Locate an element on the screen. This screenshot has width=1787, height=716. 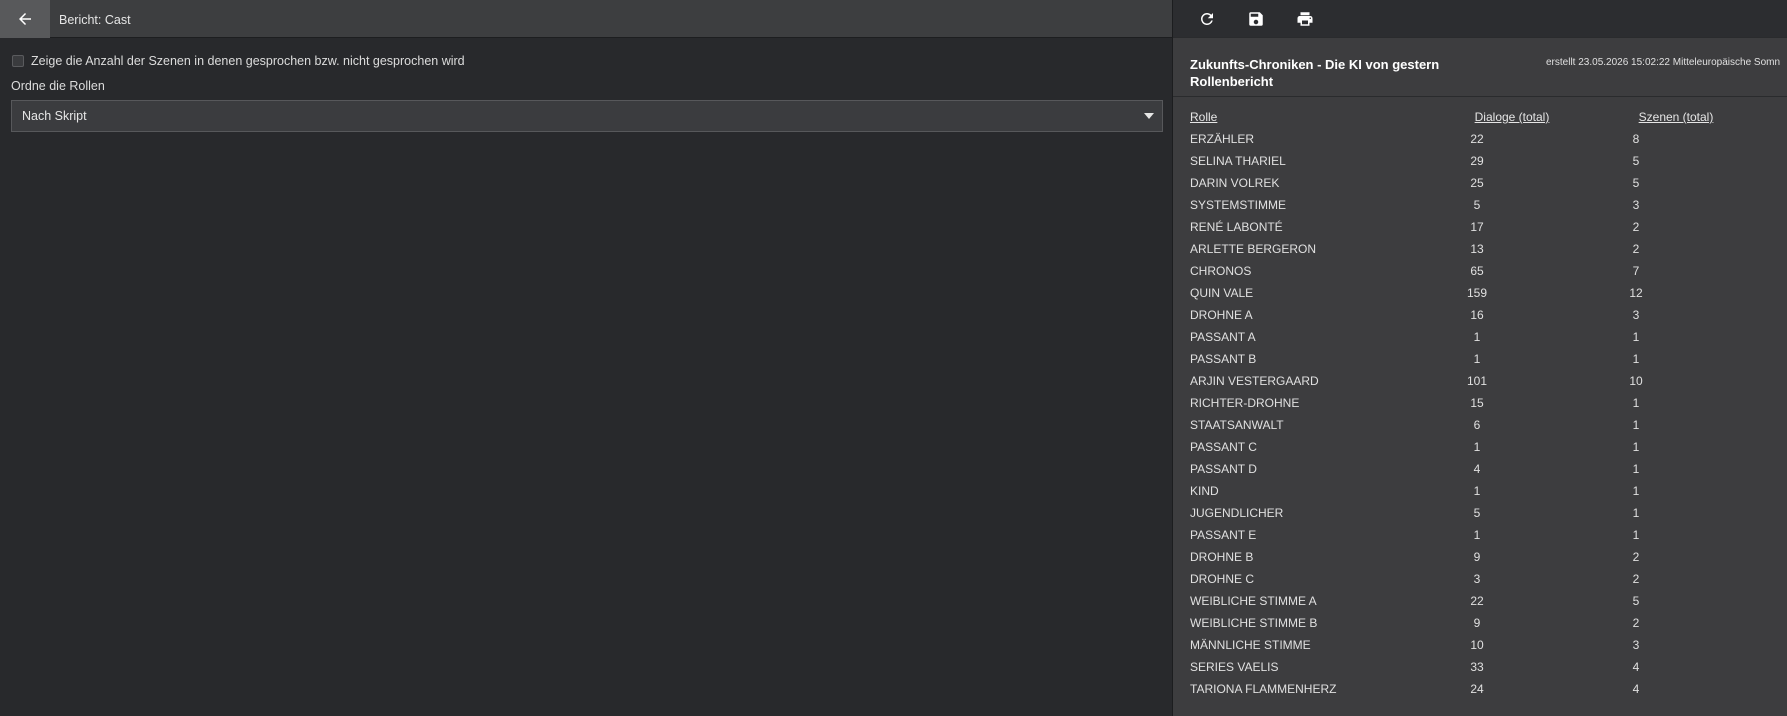
cell-role: PASSANT D is located at coordinates (1223, 469).